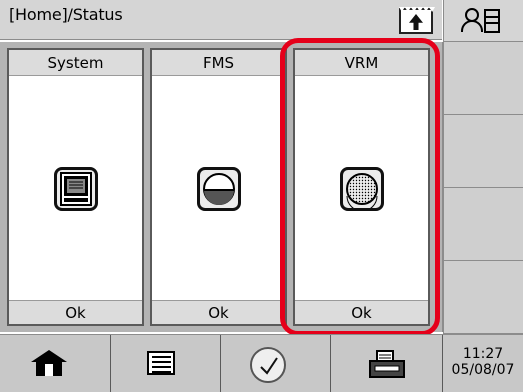  Describe the element at coordinates (417, 9) in the screenshot. I see `upload-icon-edge` at that location.